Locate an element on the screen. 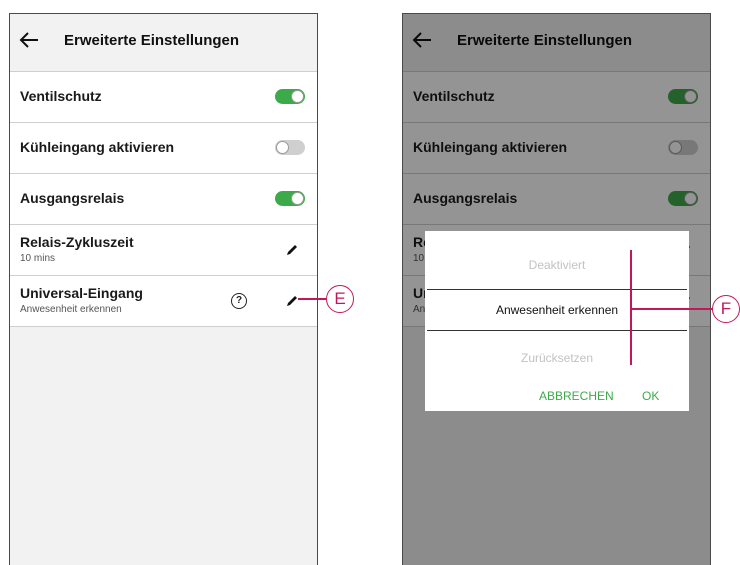  kuehleingang-toggle is located at coordinates (290, 147).